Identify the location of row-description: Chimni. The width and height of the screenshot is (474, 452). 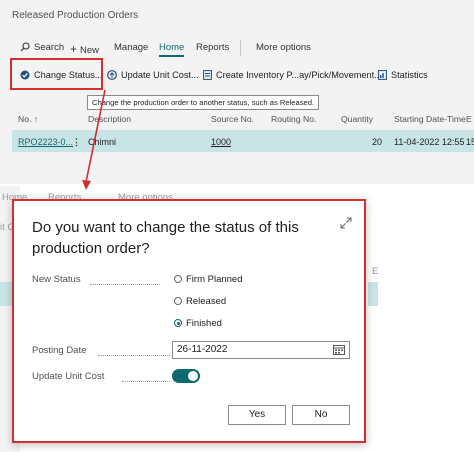
(102, 142).